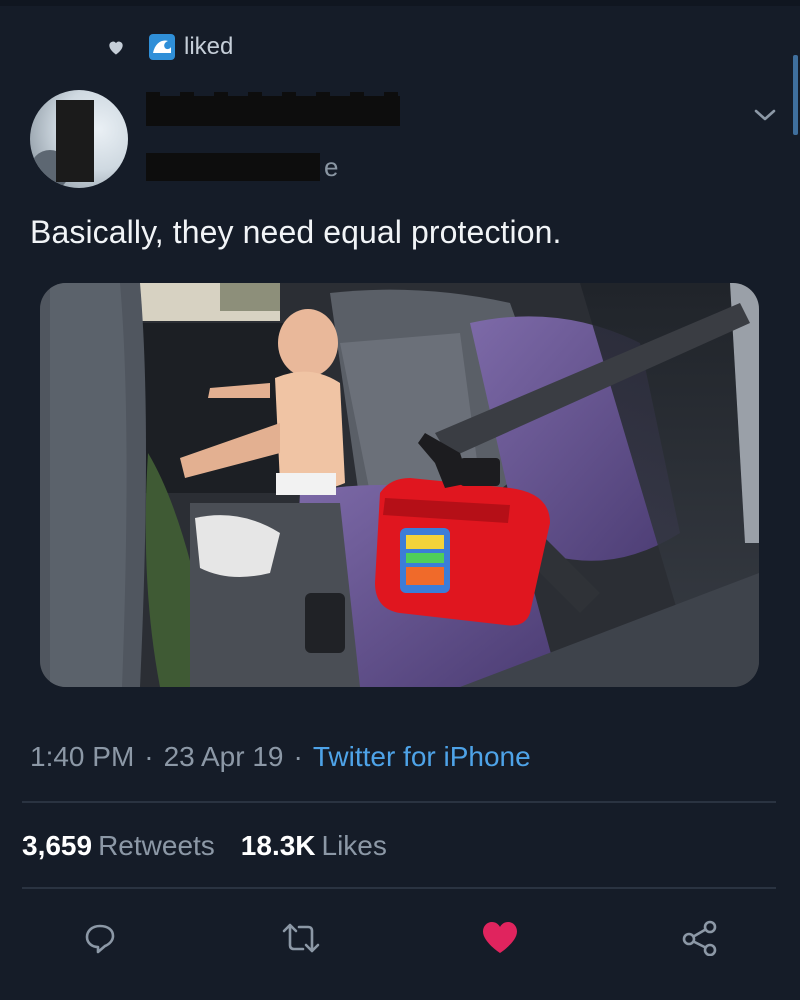  I want to click on heart-small-icon, so click(116, 48).